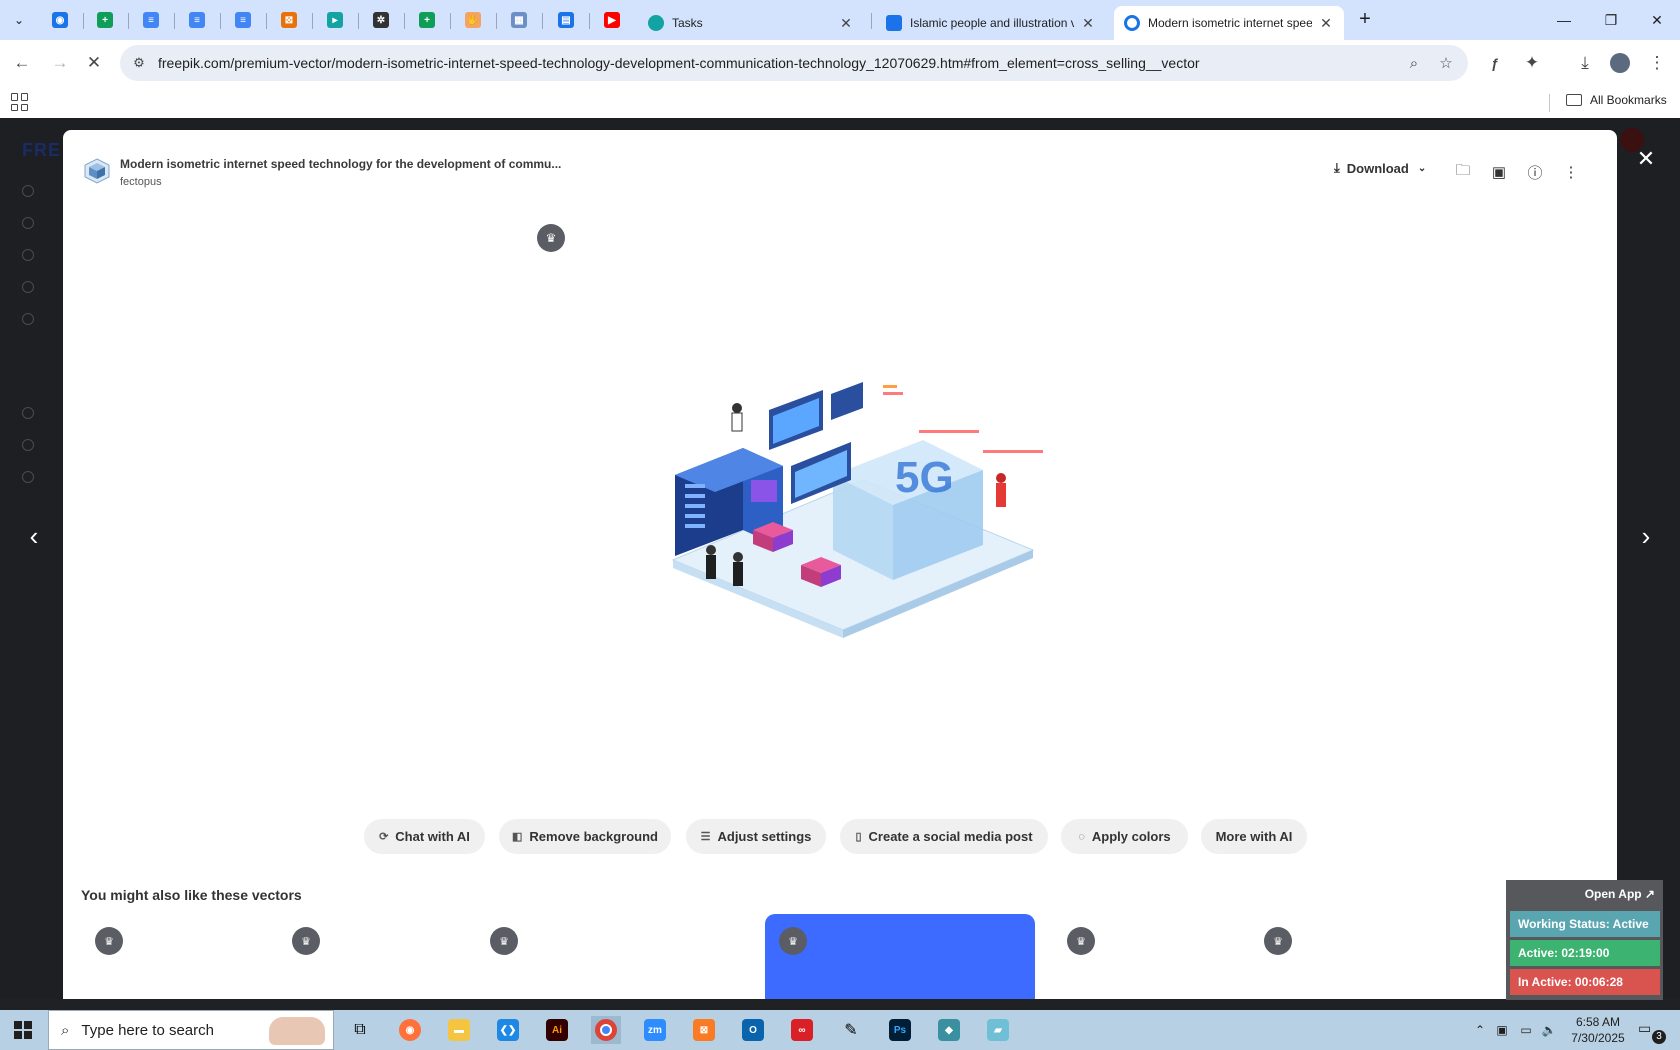  Describe the element at coordinates (1585, 953) in the screenshot. I see `active-time: Active: 02:19:00` at that location.